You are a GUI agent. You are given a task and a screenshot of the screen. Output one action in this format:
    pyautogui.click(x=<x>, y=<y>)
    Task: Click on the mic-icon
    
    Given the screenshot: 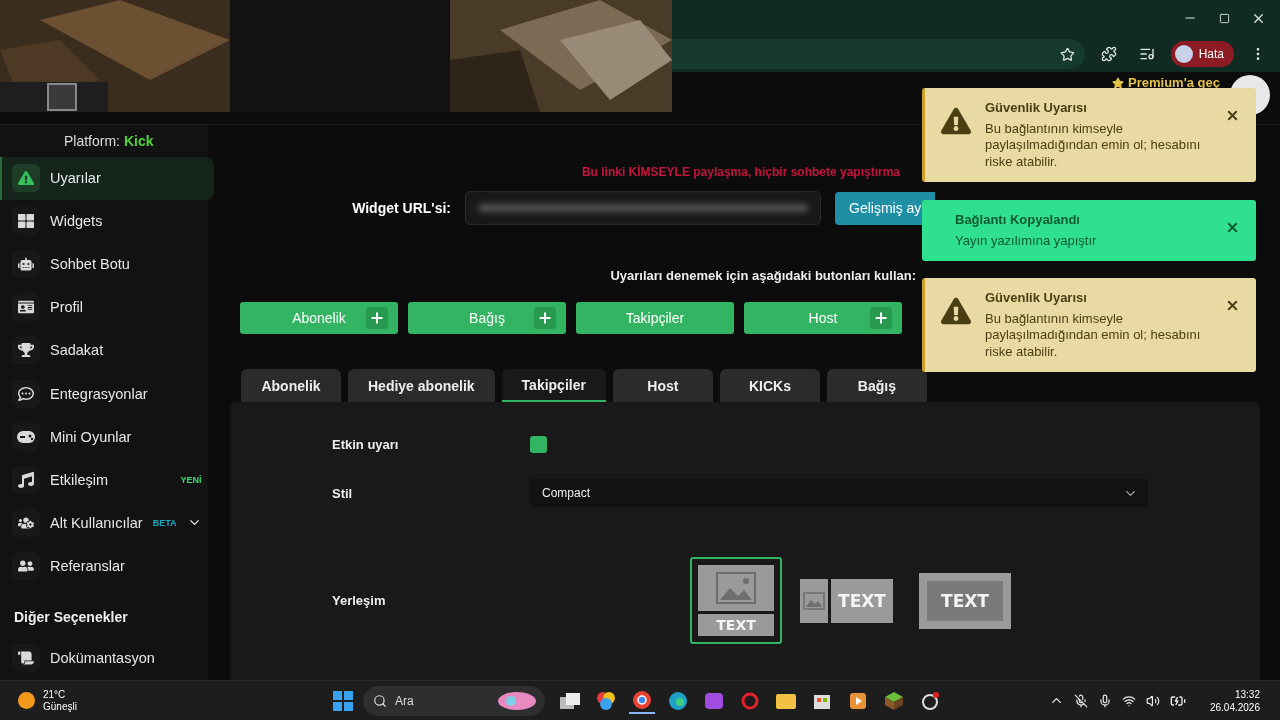 What is the action you would take?
    pyautogui.click(x=1104, y=700)
    